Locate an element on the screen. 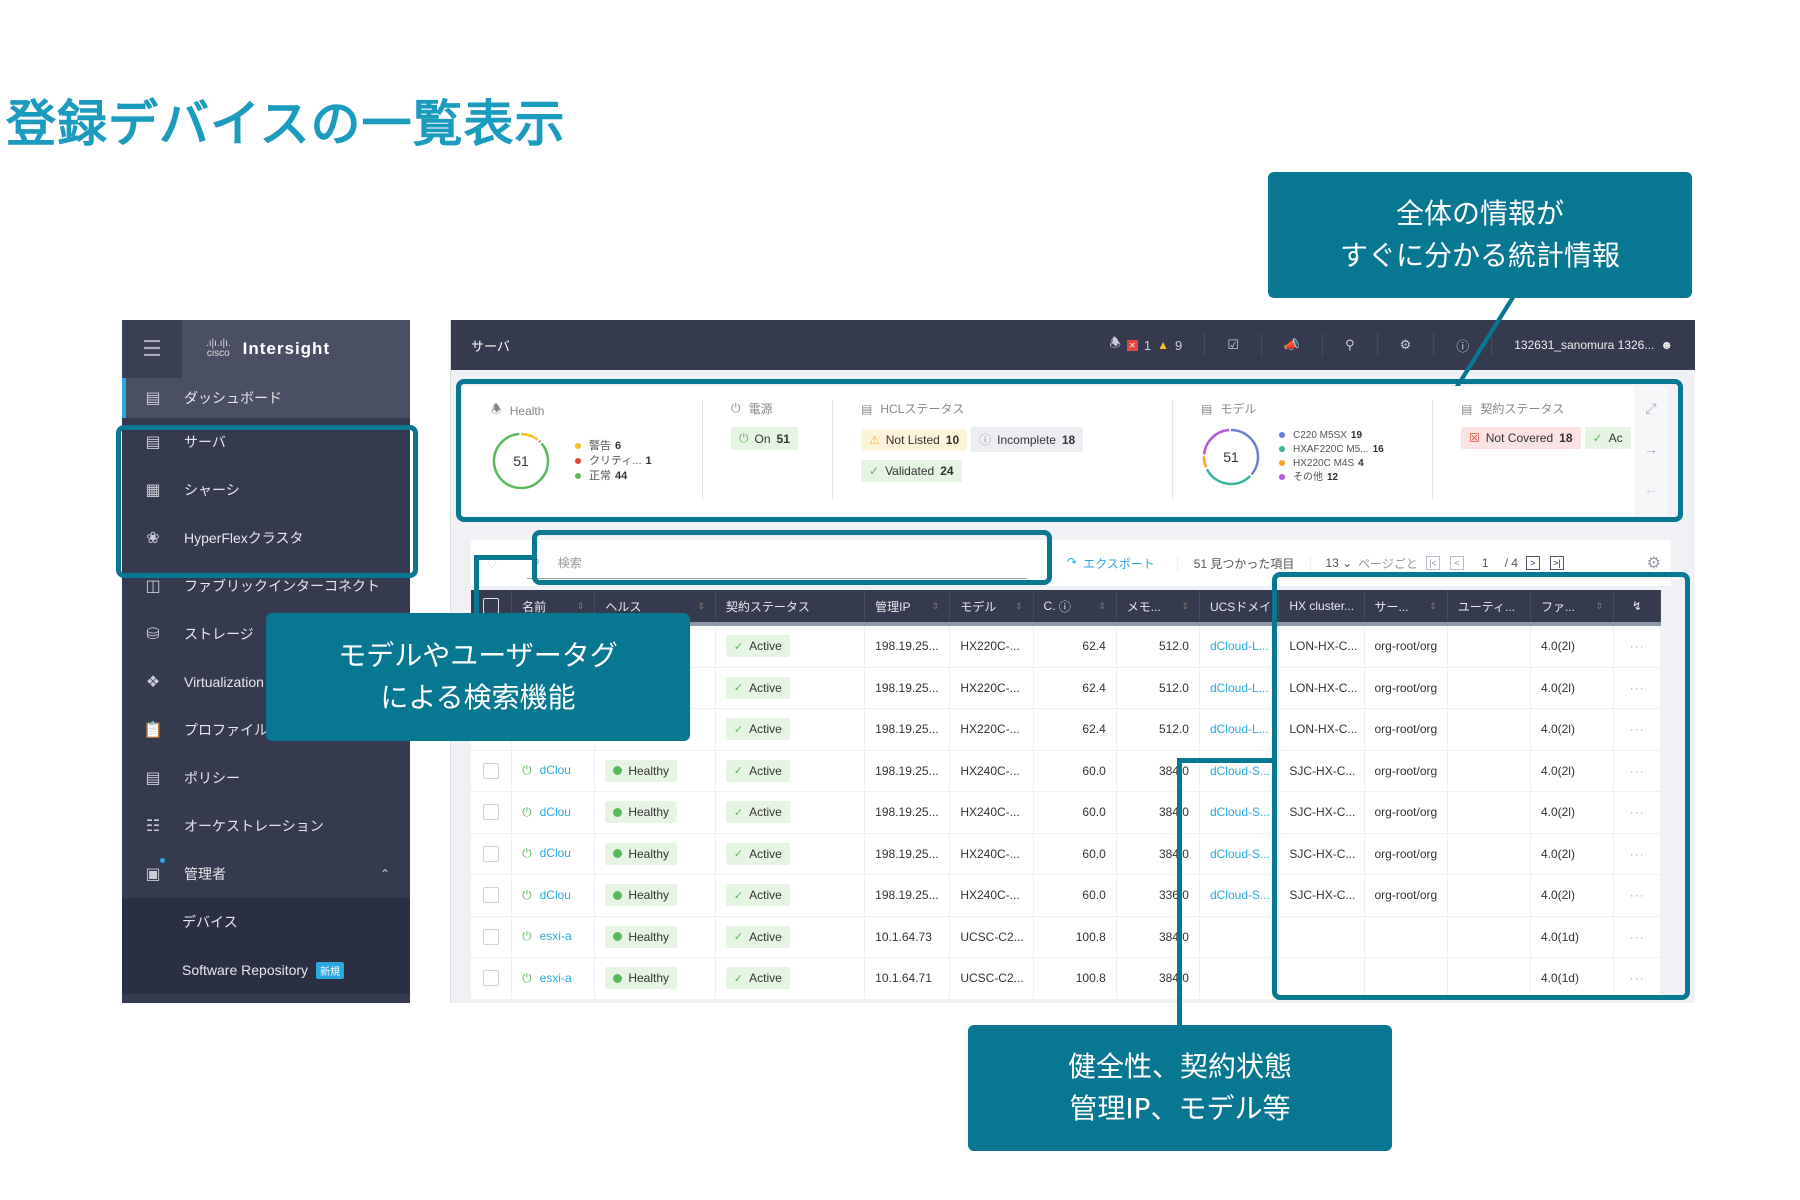  col-firmware: ファ... ⇕ is located at coordinates (1573, 606).